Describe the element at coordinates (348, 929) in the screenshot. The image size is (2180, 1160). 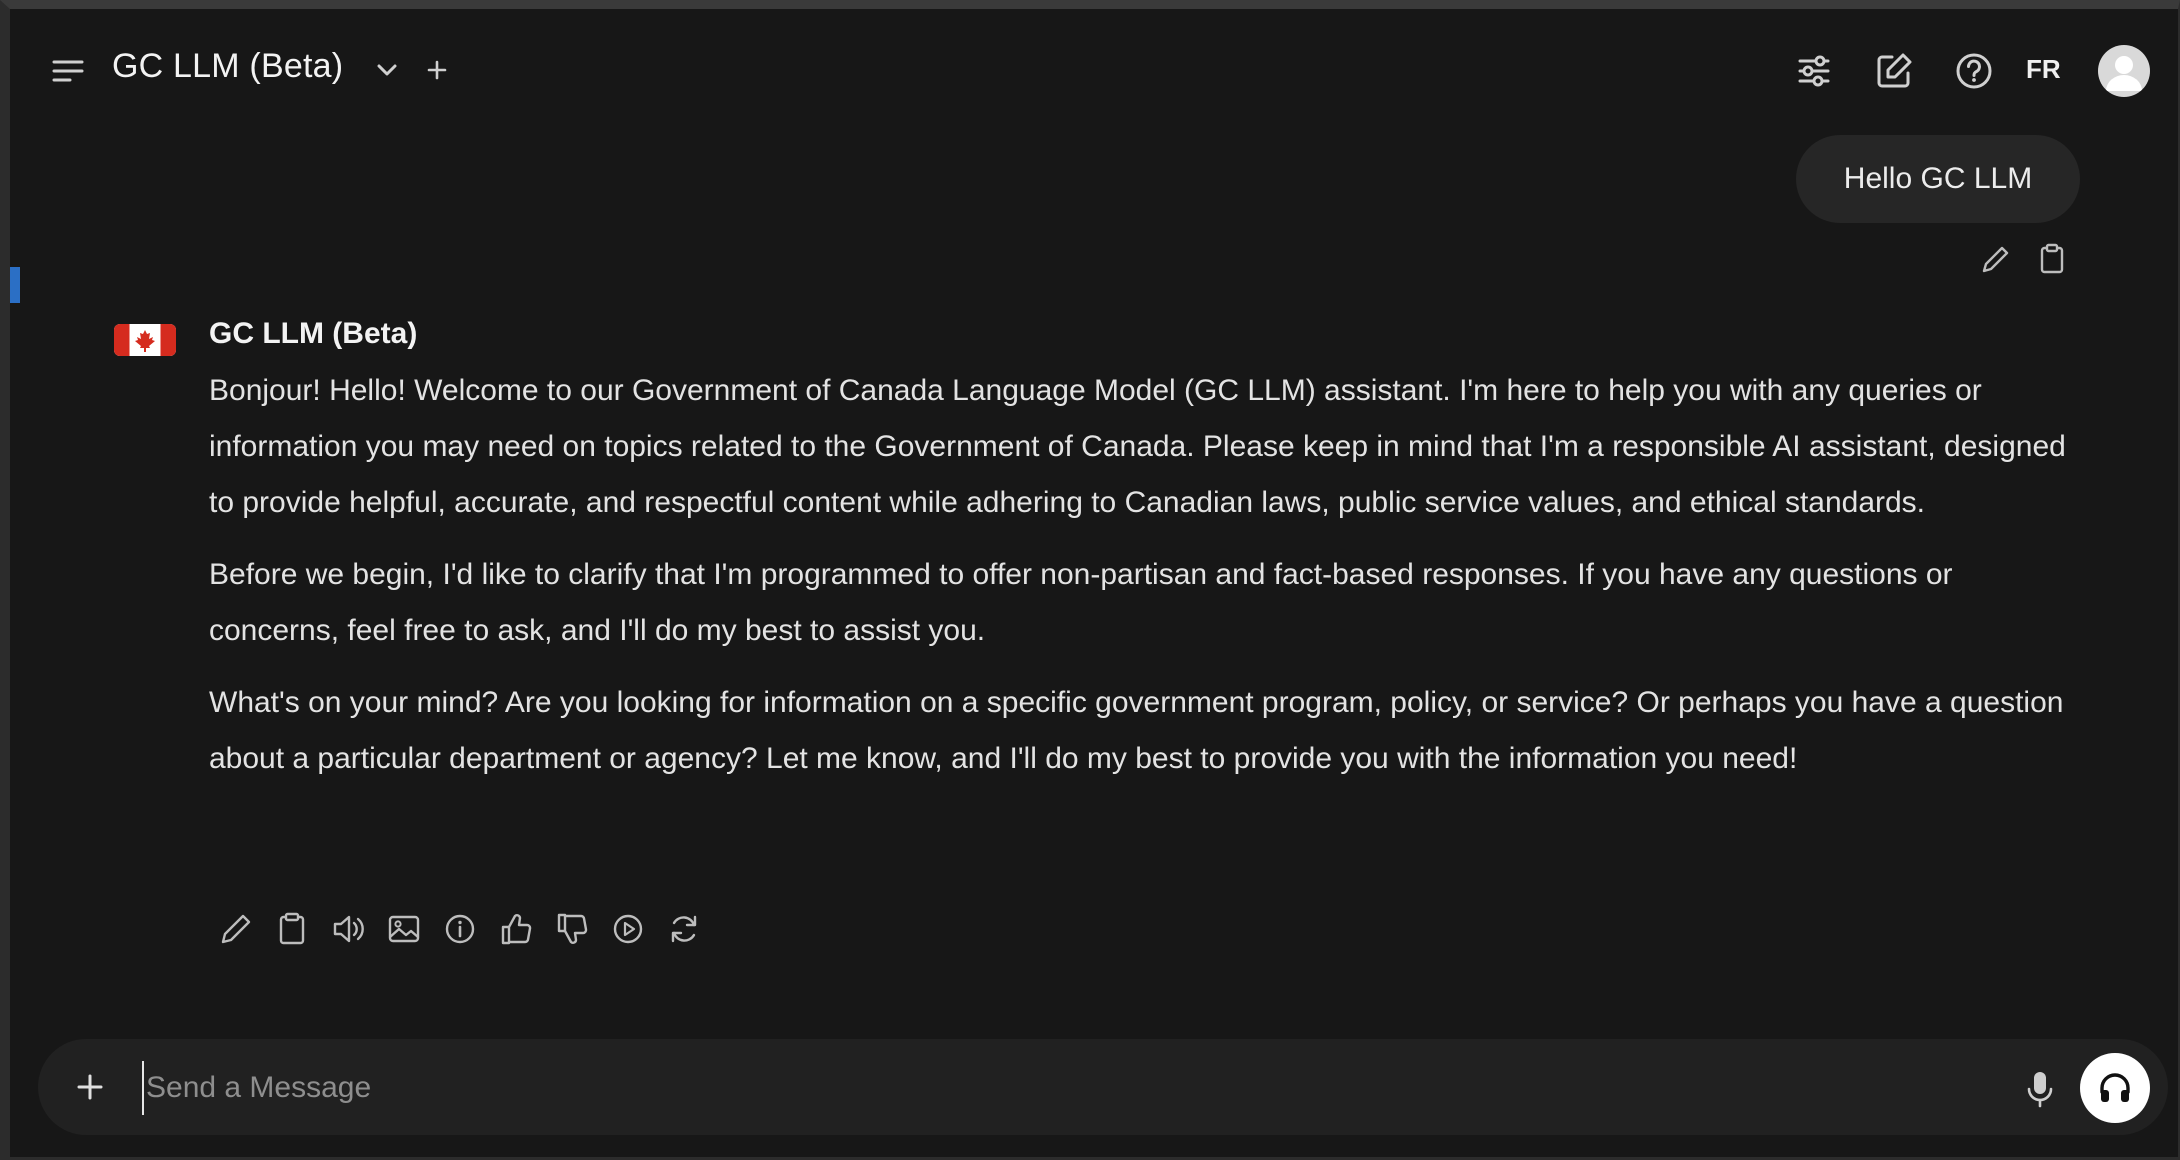
I see `speaker-icon` at that location.